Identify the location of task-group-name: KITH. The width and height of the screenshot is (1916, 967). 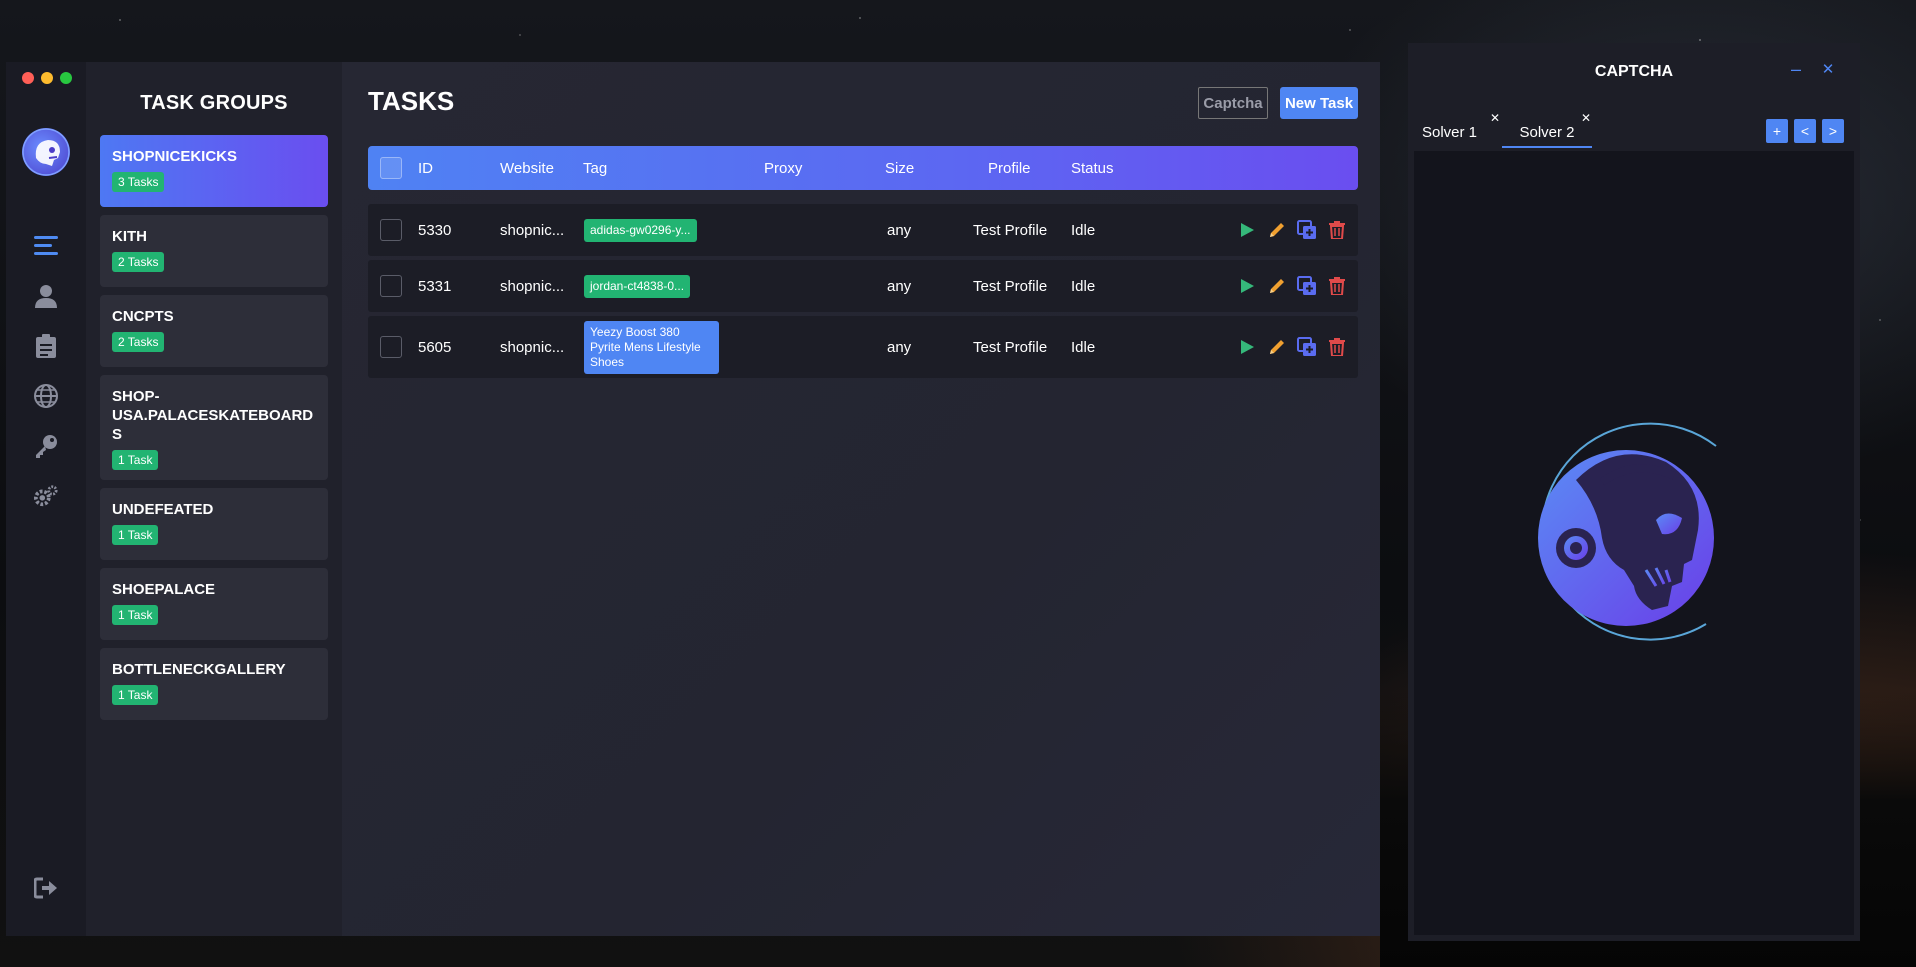
(129, 236).